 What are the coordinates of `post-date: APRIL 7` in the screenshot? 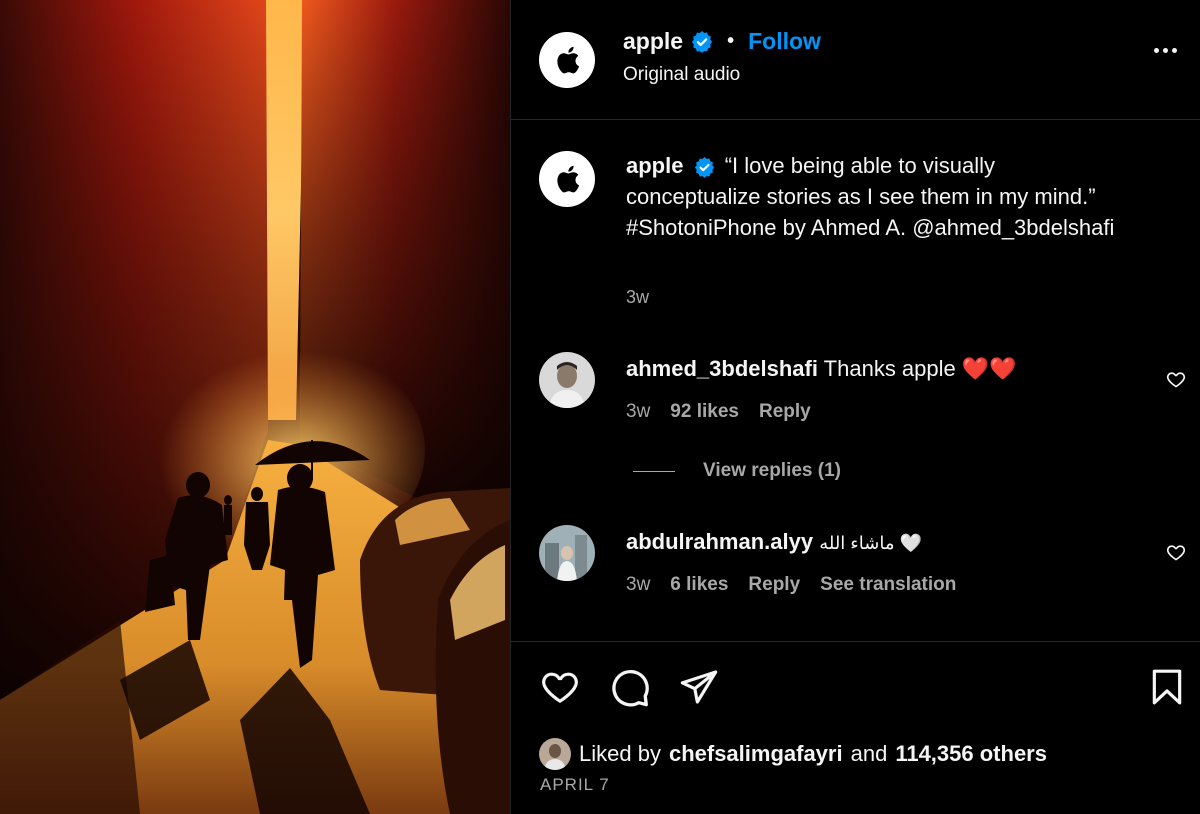 It's located at (575, 785).